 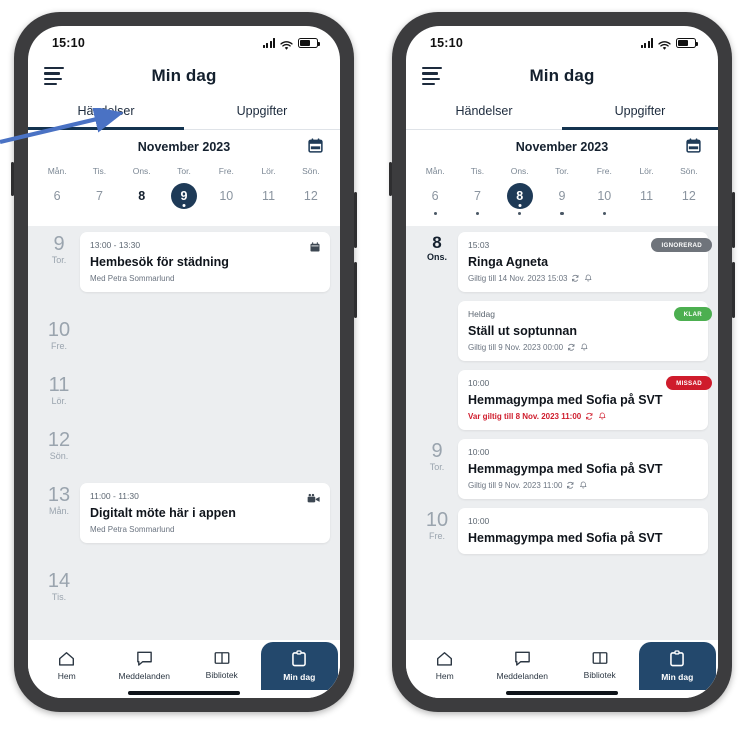 What do you see at coordinates (59, 495) in the screenshot?
I see `day-number-label: 13` at bounding box center [59, 495].